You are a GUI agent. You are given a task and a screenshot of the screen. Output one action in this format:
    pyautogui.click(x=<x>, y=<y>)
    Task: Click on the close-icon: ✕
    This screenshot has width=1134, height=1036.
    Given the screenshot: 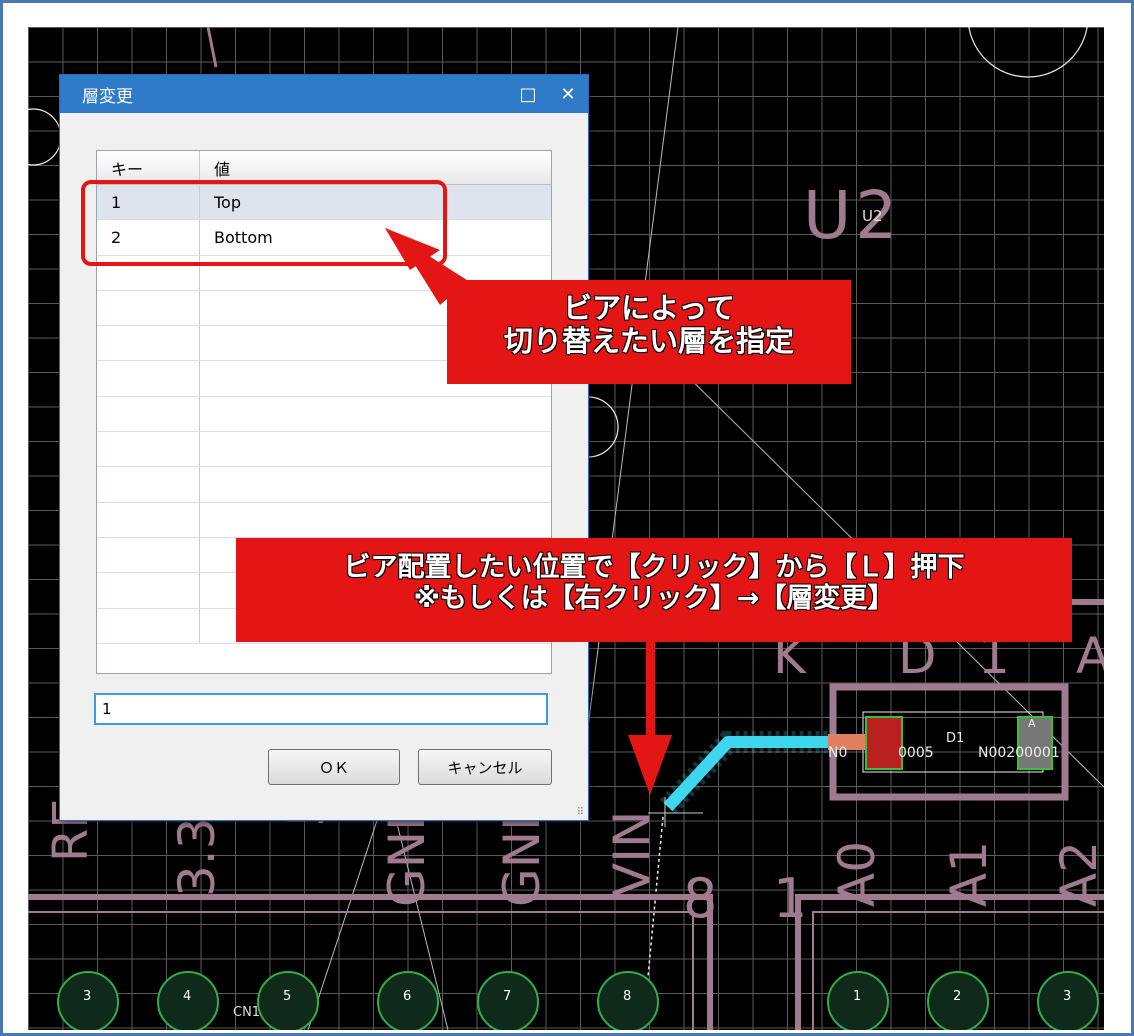 What is the action you would take?
    pyautogui.click(x=568, y=94)
    